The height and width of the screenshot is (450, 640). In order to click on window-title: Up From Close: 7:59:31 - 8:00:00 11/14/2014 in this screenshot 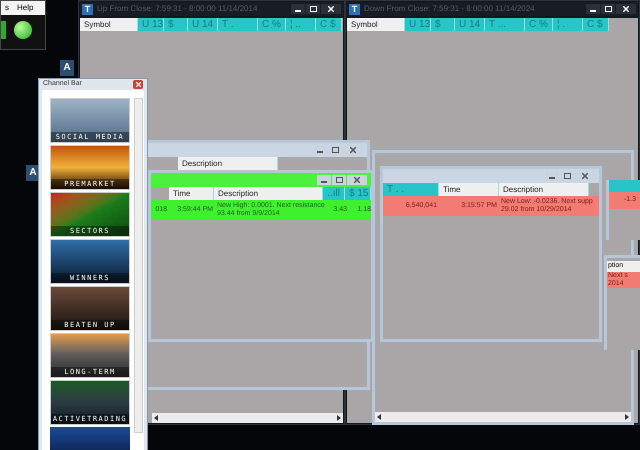, I will do `click(177, 9)`.